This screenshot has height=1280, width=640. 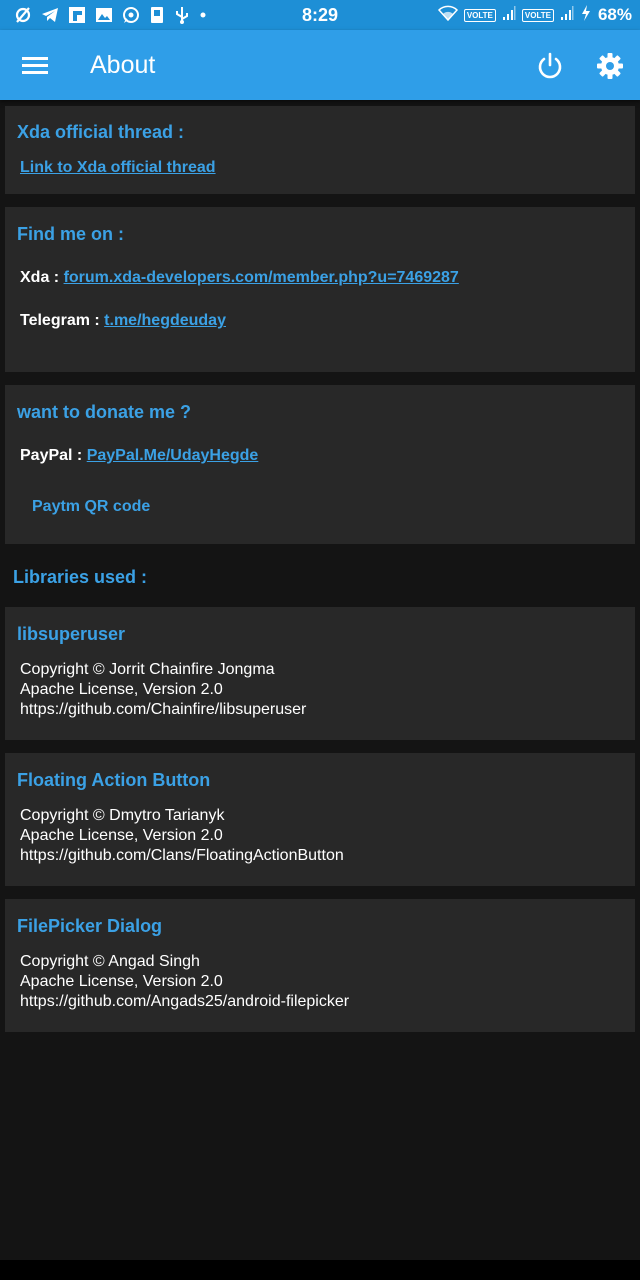 I want to click on battery-percent: 68%, so click(x=614, y=14).